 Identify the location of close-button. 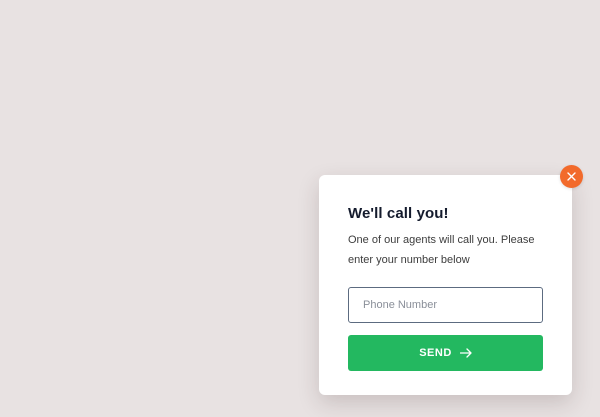
(571, 176).